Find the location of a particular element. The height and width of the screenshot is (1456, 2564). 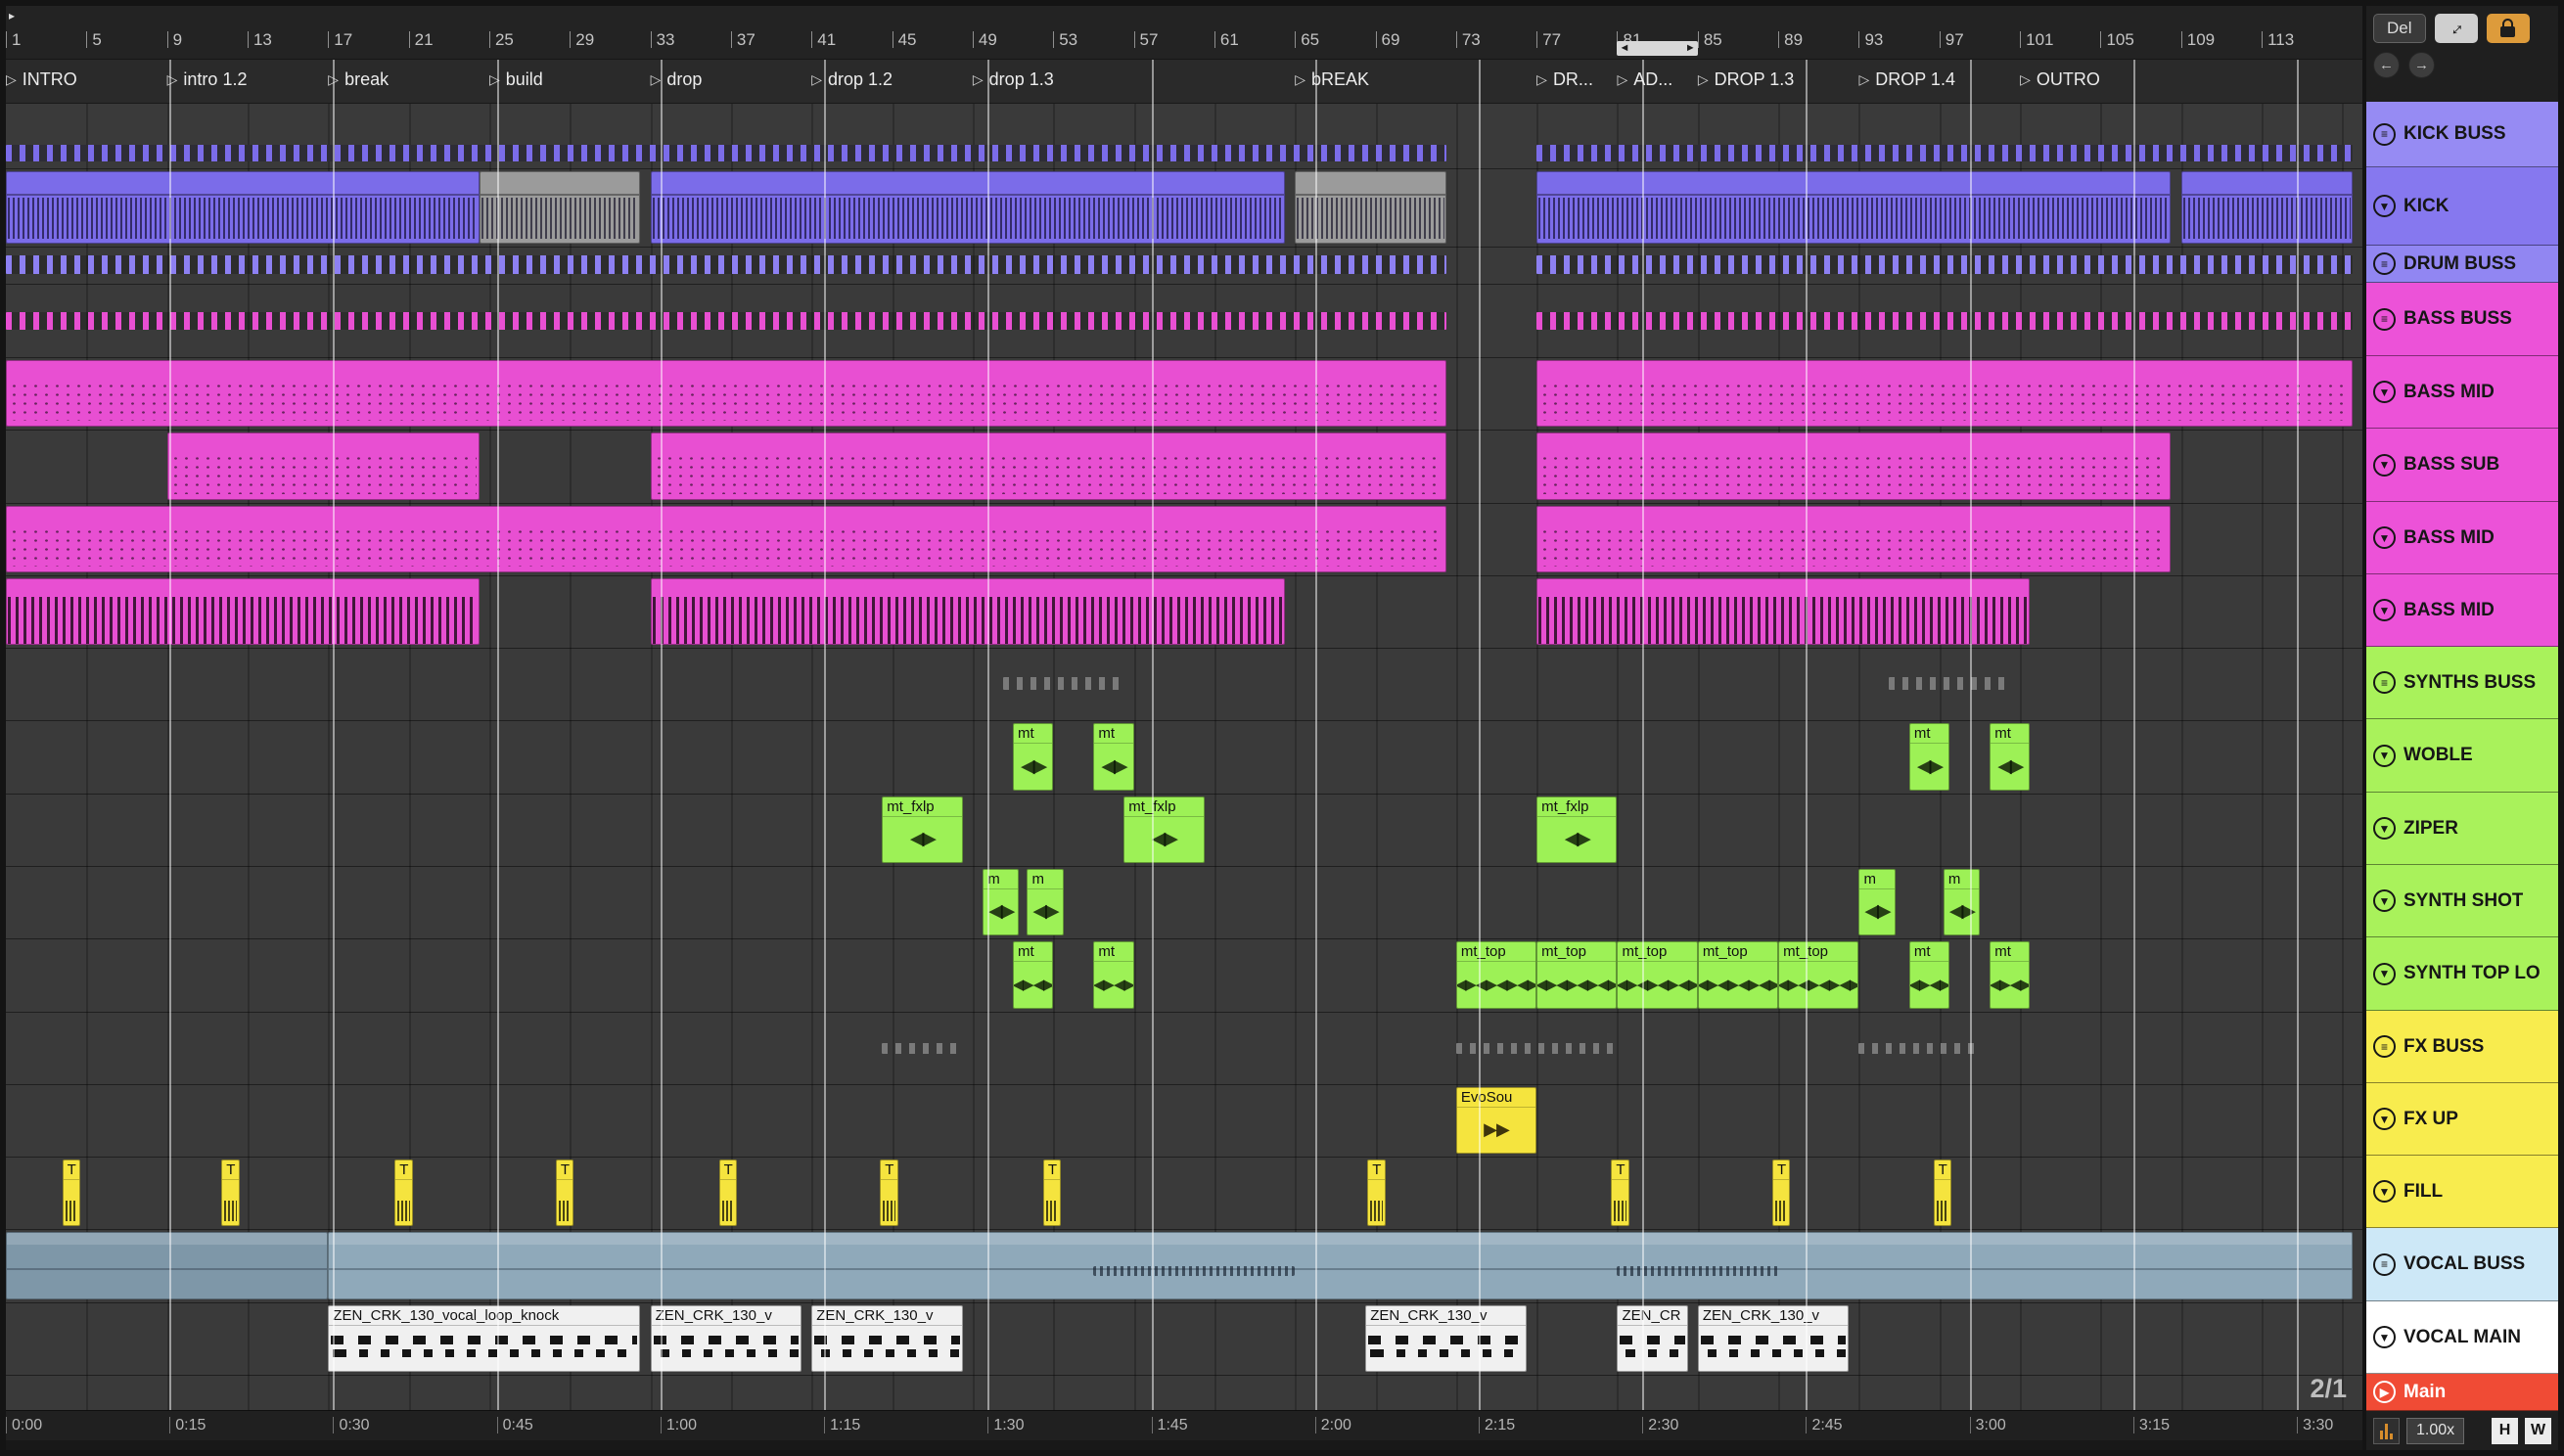

track-header-bass-sub-5: ▼ BASS SUB is located at coordinates (2462, 465).